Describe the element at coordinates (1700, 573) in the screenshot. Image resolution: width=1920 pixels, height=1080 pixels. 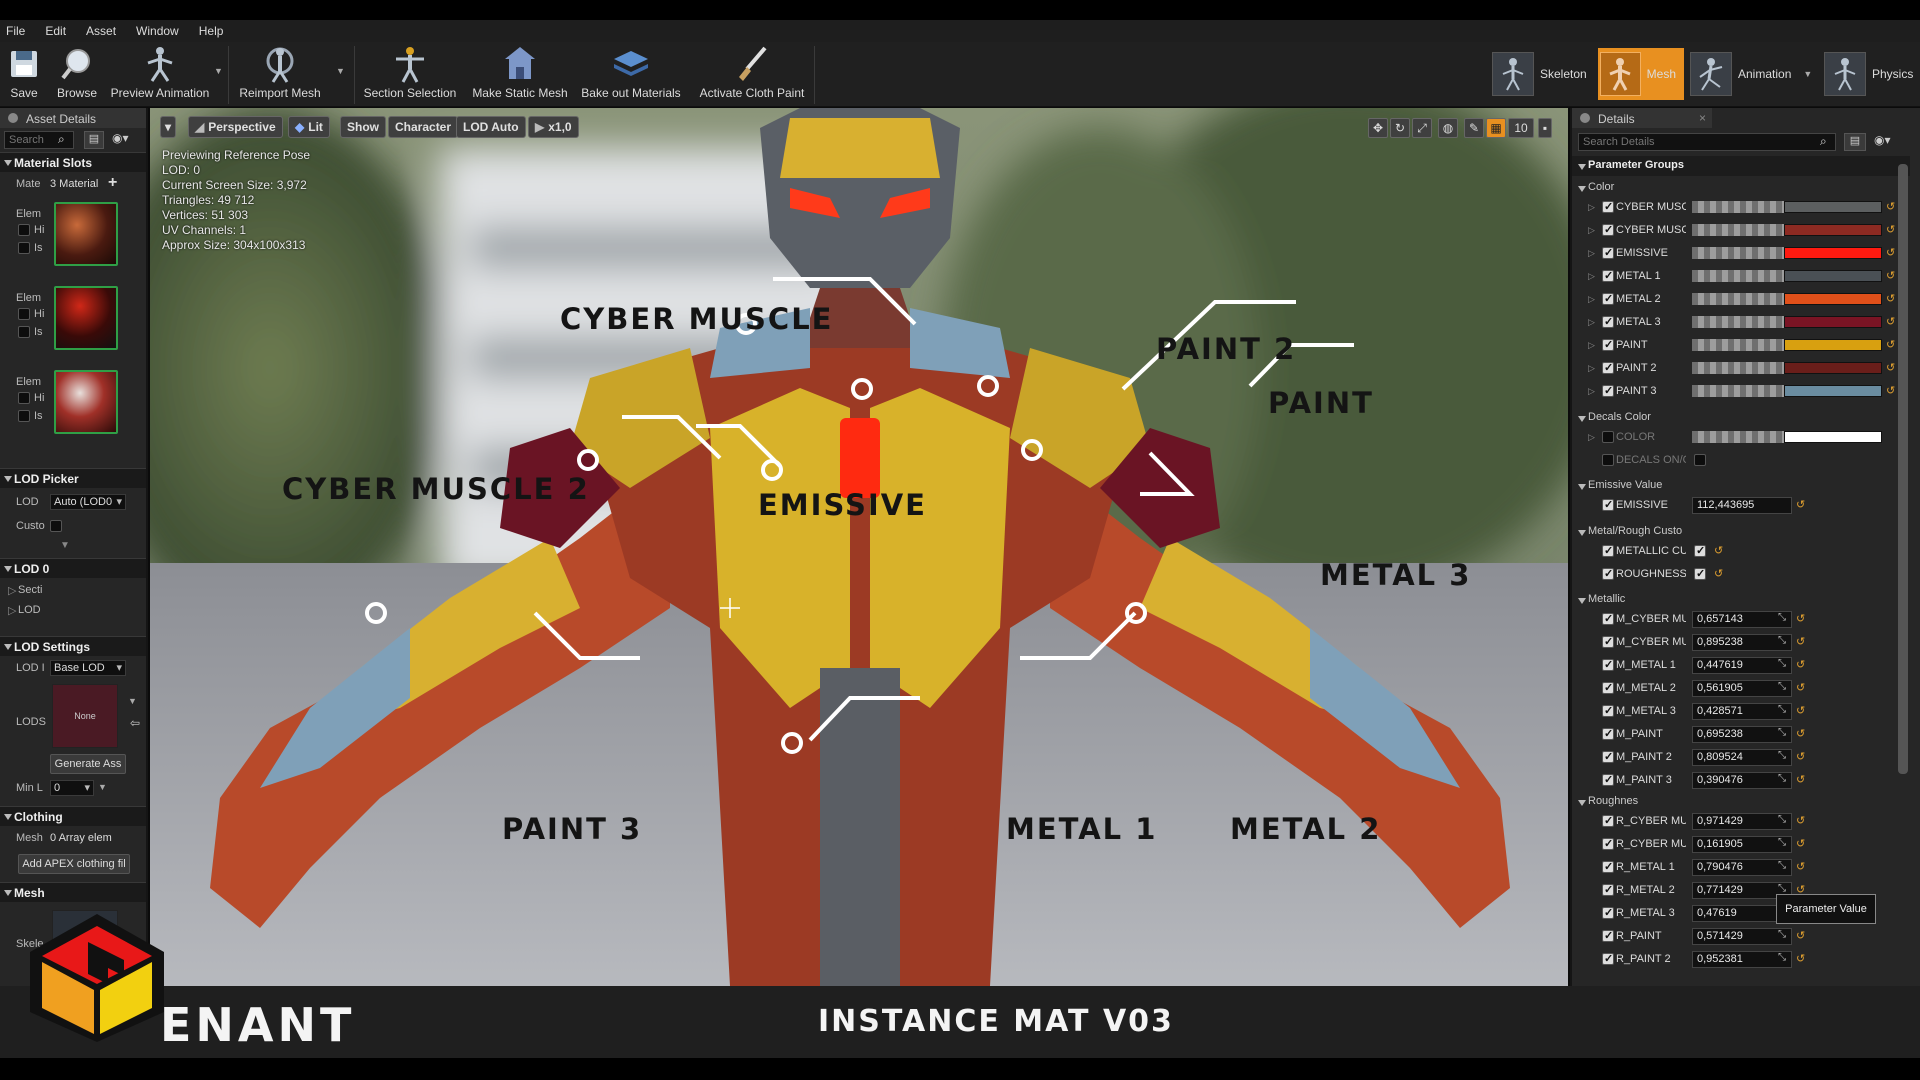
I see `roughness-custom-toggle` at that location.